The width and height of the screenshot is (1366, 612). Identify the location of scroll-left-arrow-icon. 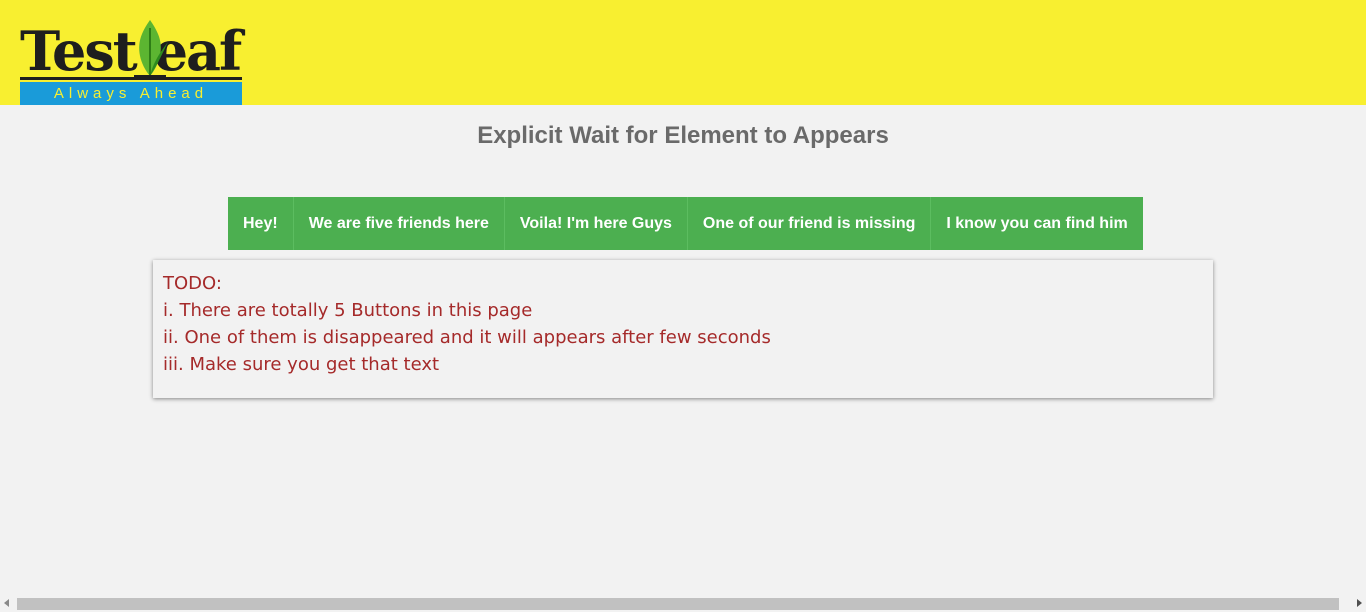
(6, 603).